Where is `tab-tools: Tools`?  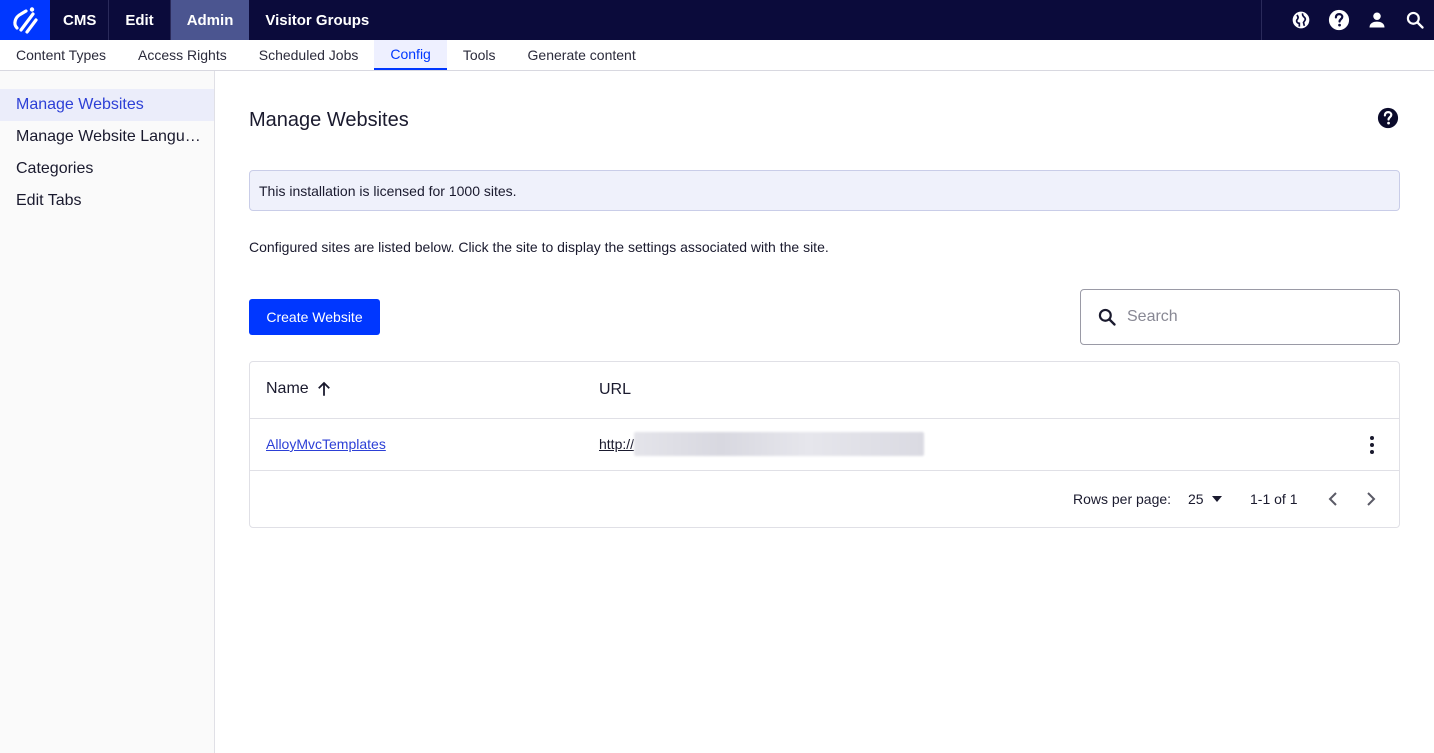 tab-tools: Tools is located at coordinates (479, 55).